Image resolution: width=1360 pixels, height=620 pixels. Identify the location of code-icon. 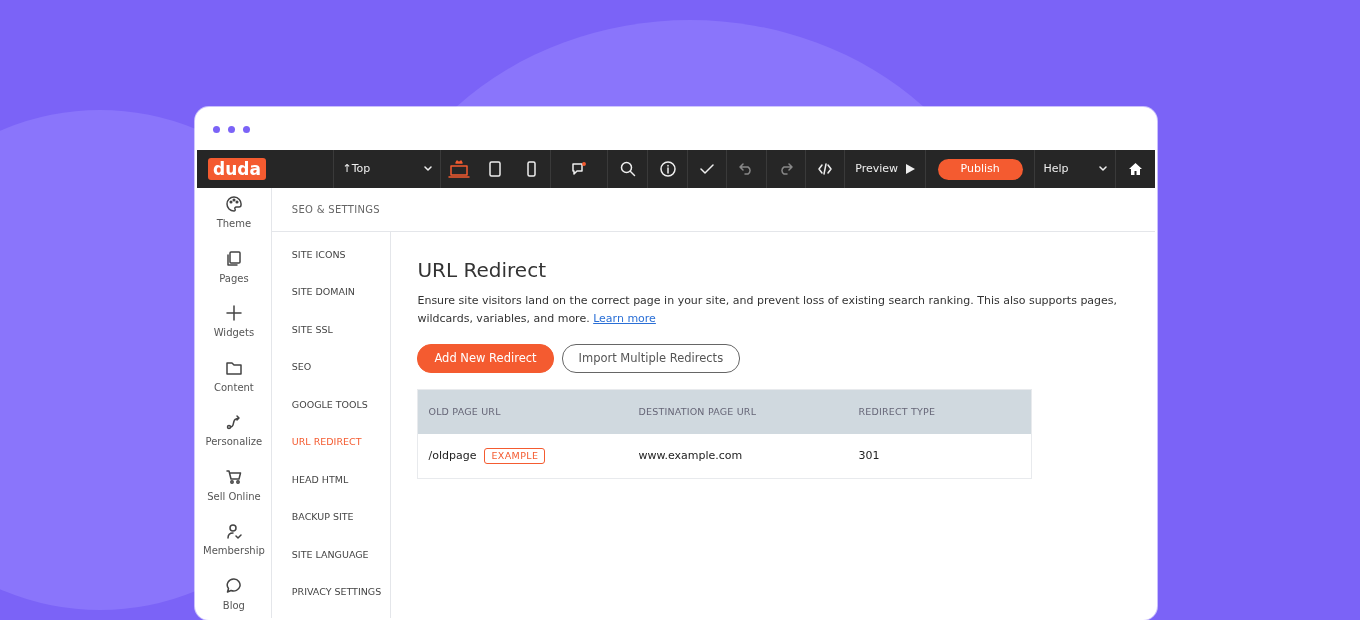
(825, 169).